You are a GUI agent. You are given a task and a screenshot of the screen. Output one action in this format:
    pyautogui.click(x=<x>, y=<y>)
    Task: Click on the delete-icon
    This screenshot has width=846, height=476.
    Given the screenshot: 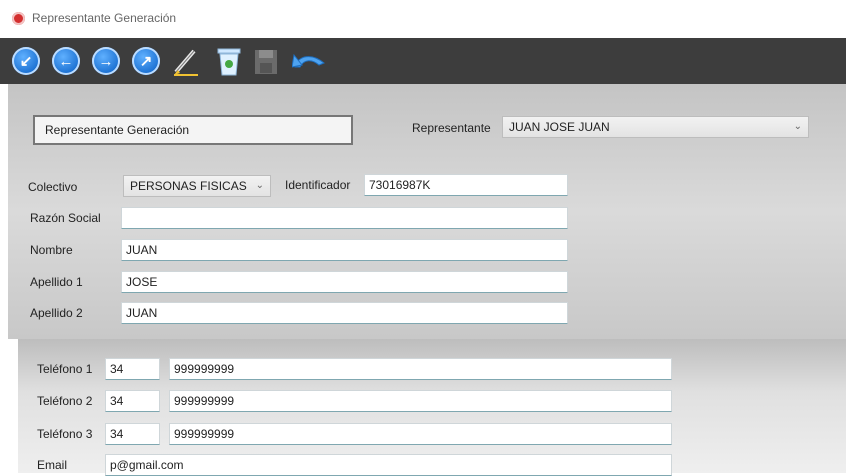 What is the action you would take?
    pyautogui.click(x=229, y=62)
    